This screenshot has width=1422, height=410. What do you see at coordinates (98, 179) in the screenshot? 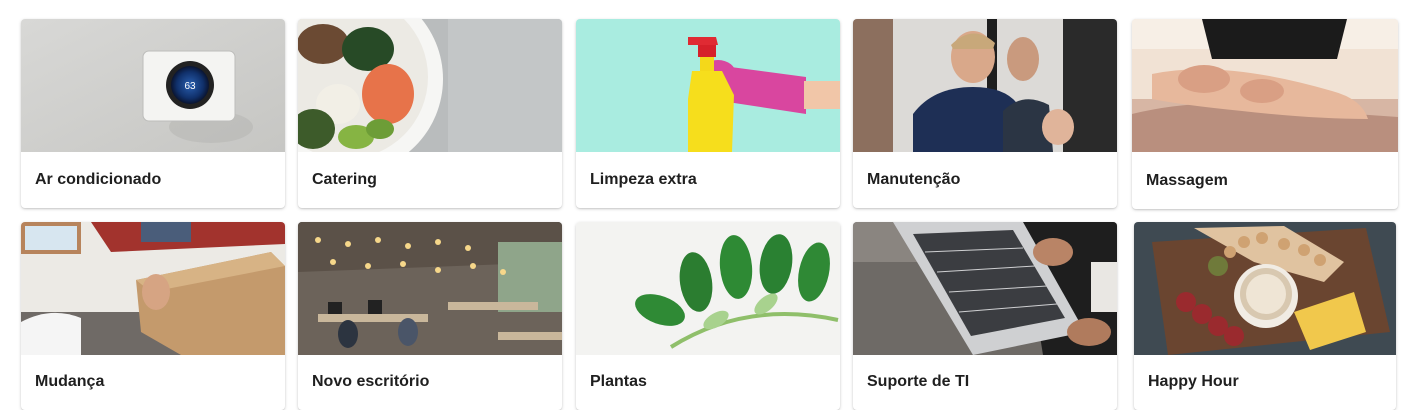
I see `service-label: Ar condicionado` at bounding box center [98, 179].